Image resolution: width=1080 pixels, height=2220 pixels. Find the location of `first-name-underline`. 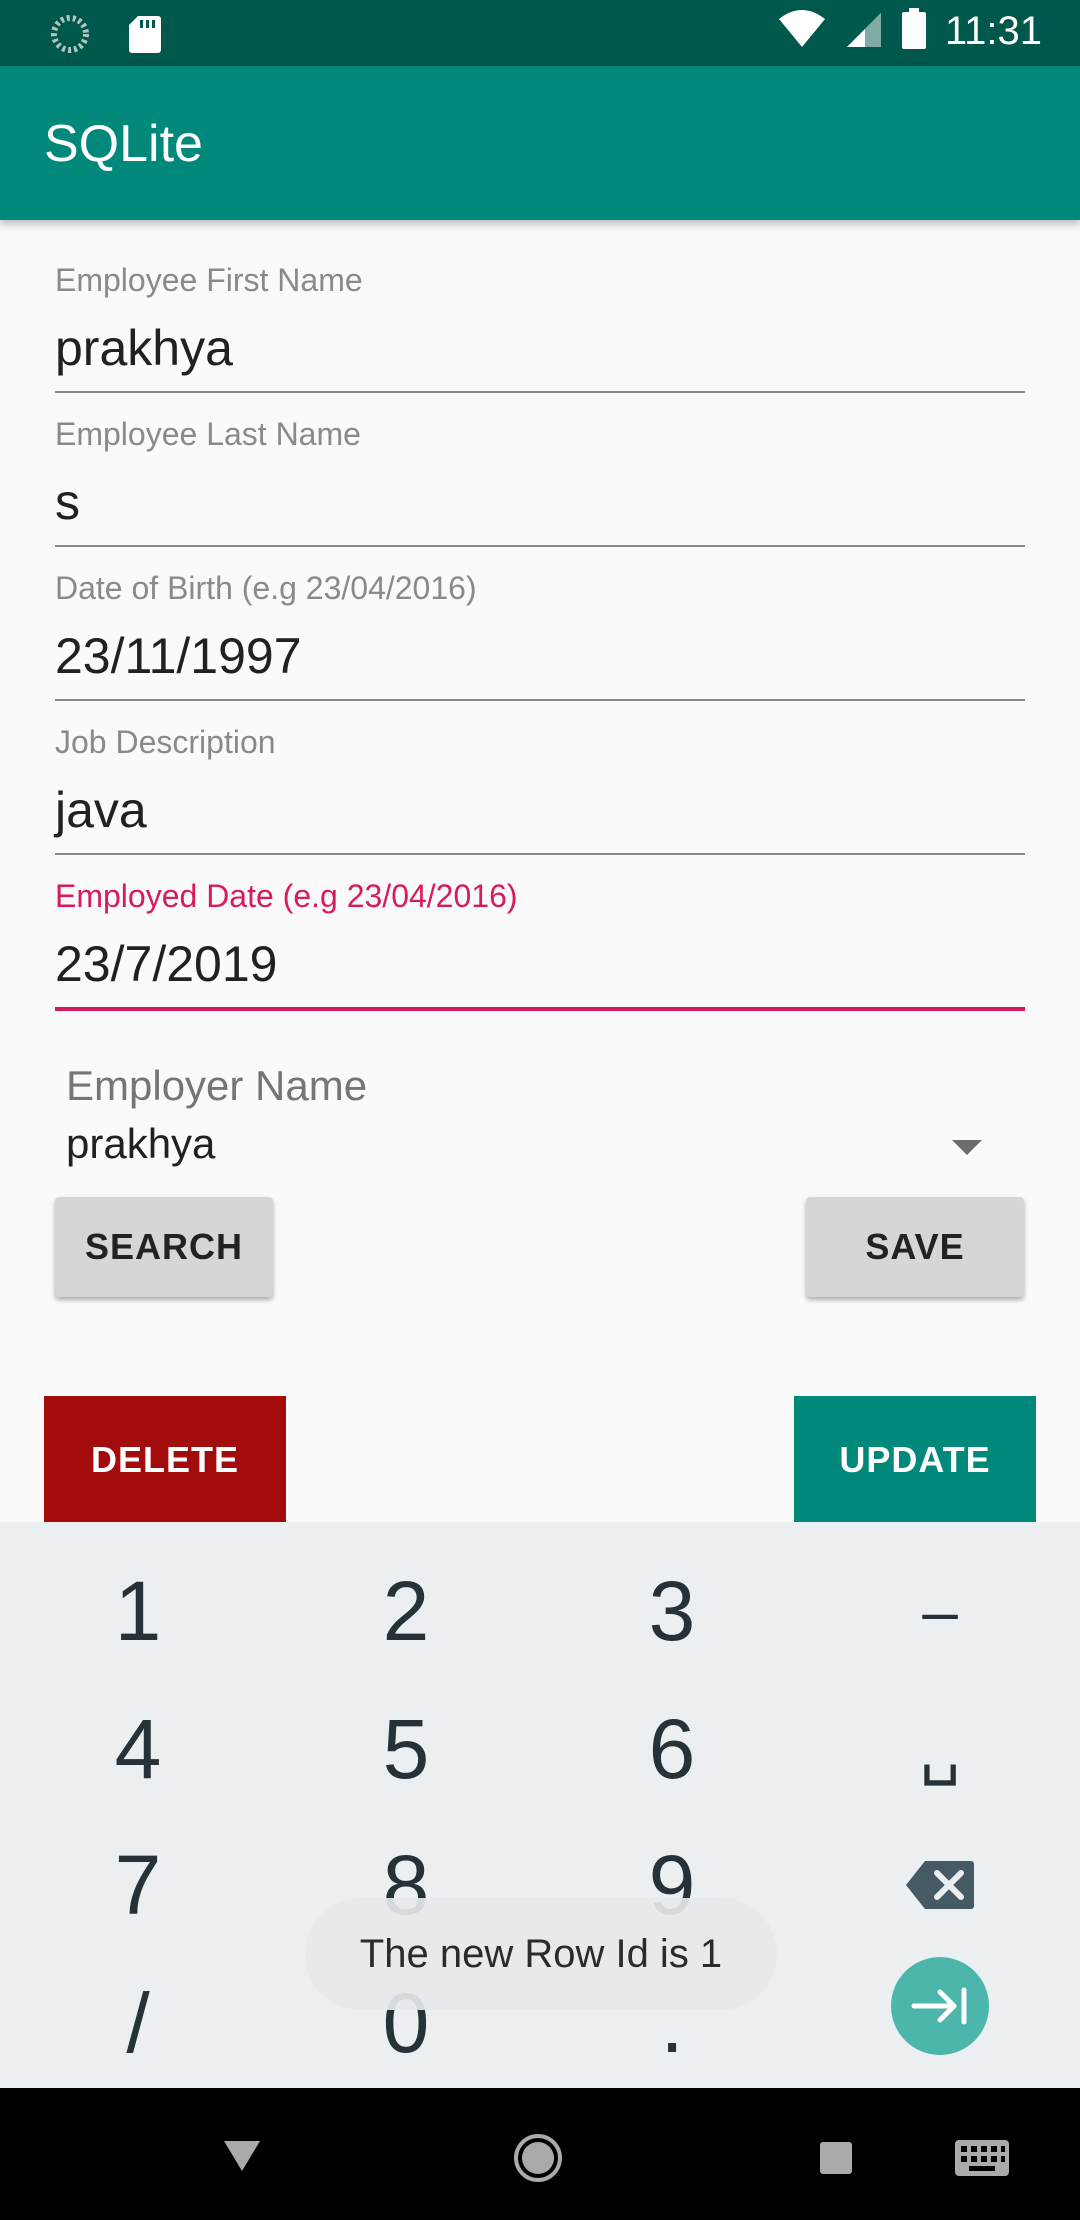

first-name-underline is located at coordinates (540, 392).